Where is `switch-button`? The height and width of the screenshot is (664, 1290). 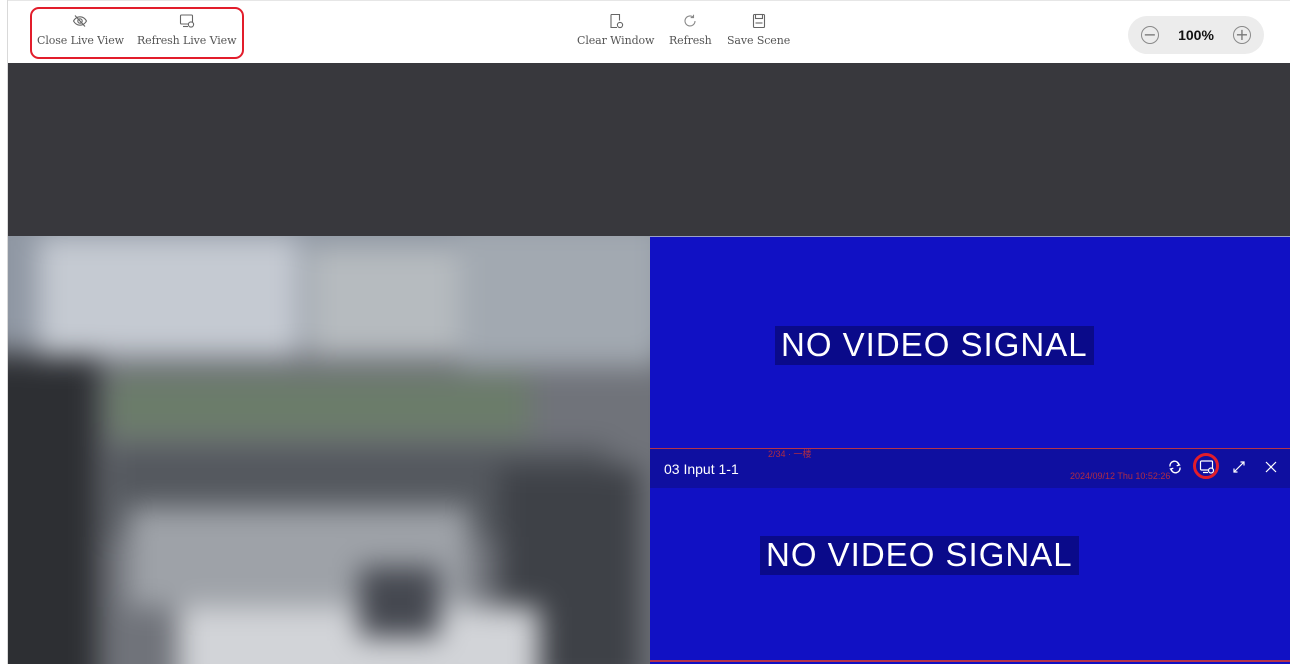
switch-button is located at coordinates (1175, 467).